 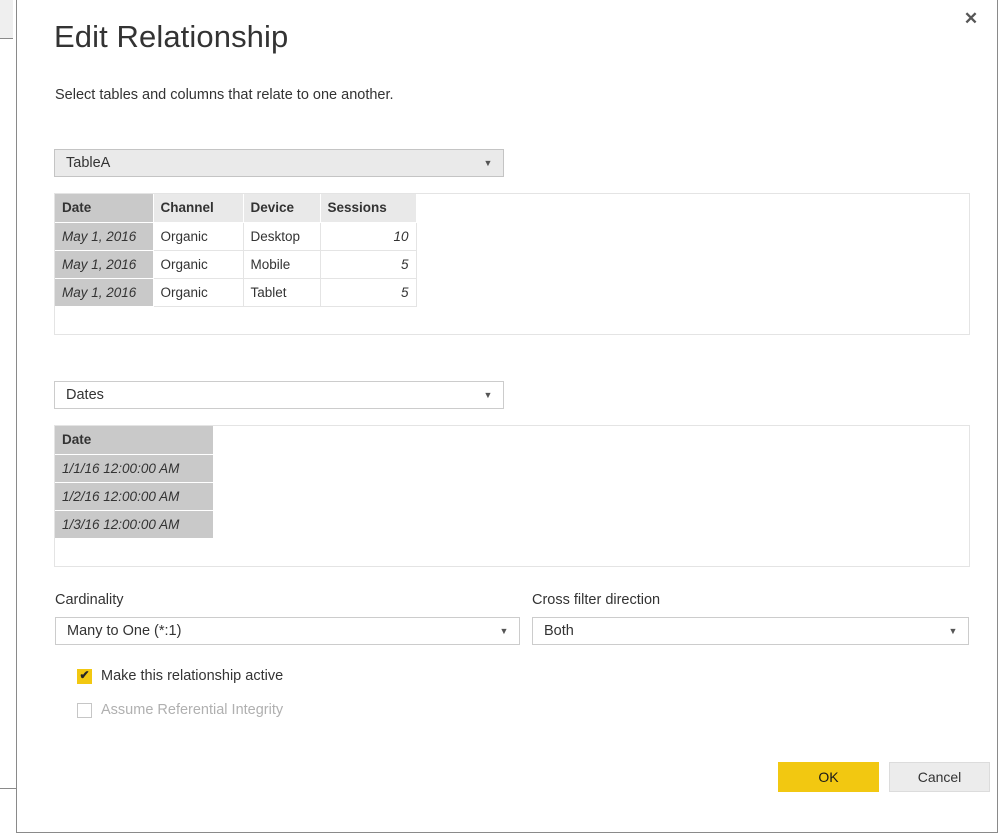 I want to click on checkmark-icon: ✔, so click(x=84, y=675).